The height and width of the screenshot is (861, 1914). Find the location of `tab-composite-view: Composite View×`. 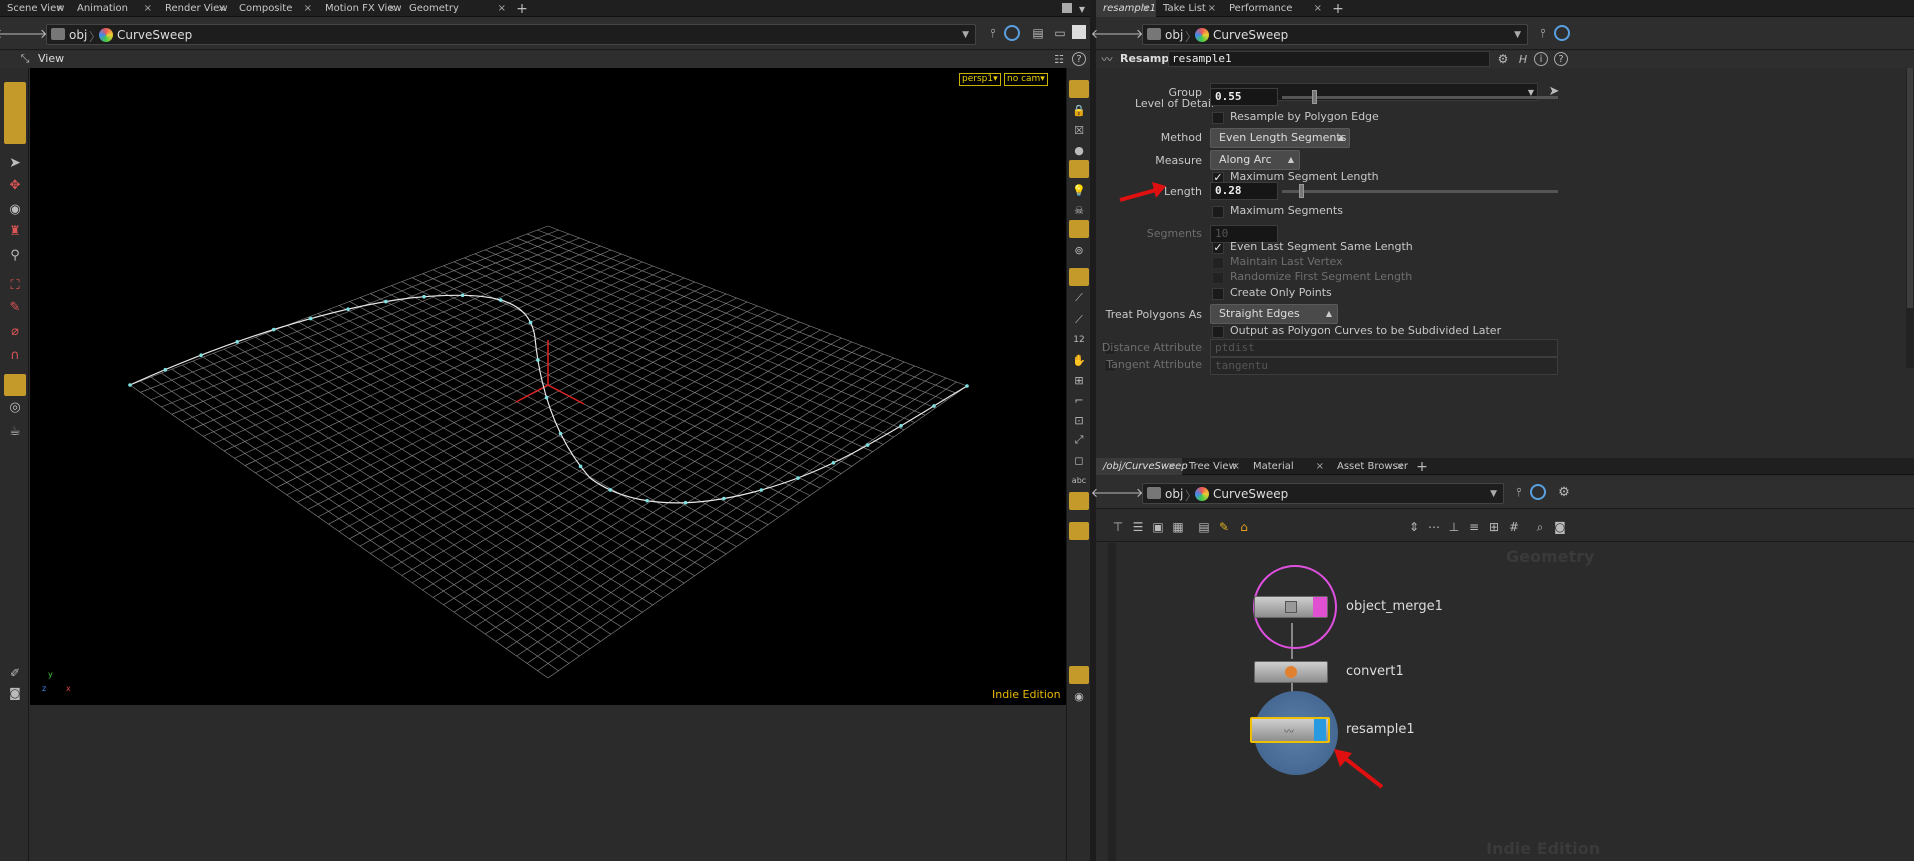

tab-composite-view: Composite View× is located at coordinates (275, 15).